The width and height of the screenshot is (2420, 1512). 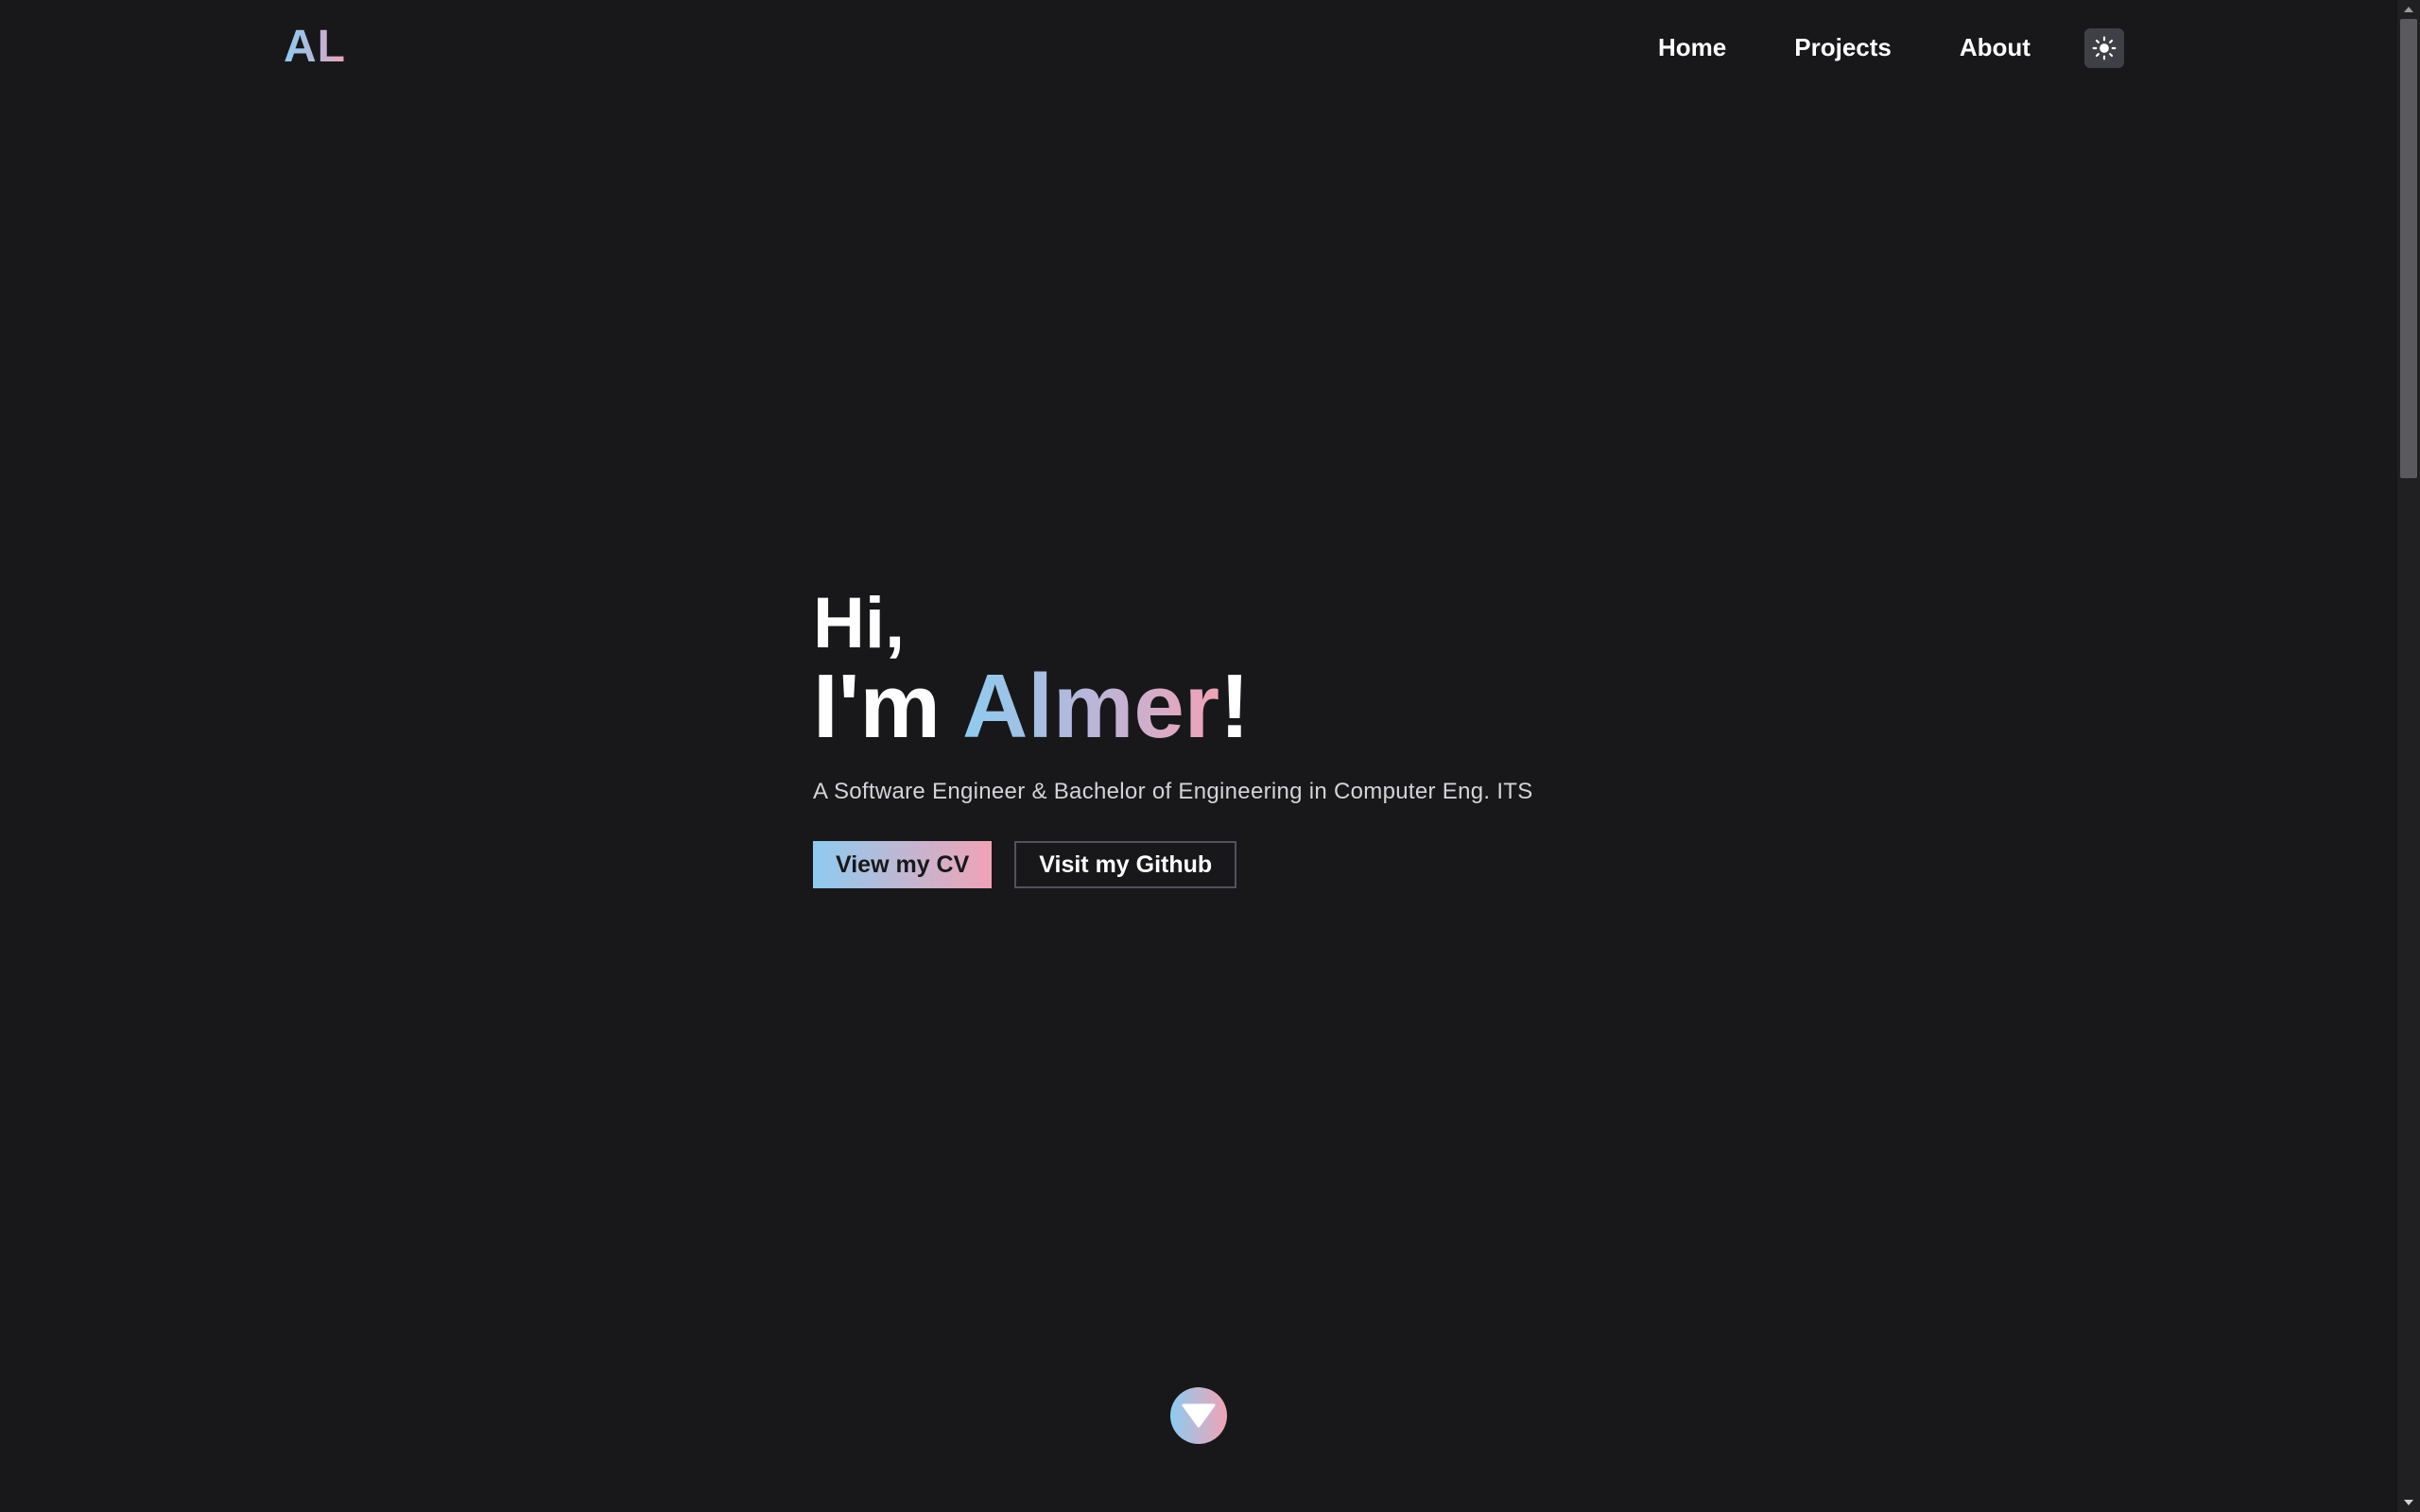 I want to click on view-cv-button: View my CV, so click(x=903, y=864).